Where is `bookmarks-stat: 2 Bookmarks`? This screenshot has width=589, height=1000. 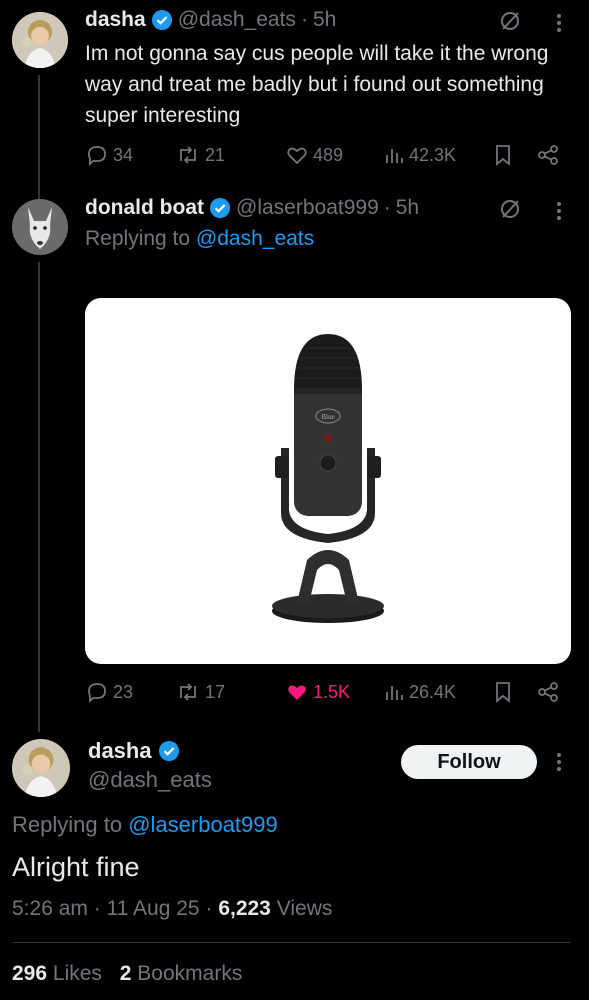 bookmarks-stat: 2 Bookmarks is located at coordinates (181, 973).